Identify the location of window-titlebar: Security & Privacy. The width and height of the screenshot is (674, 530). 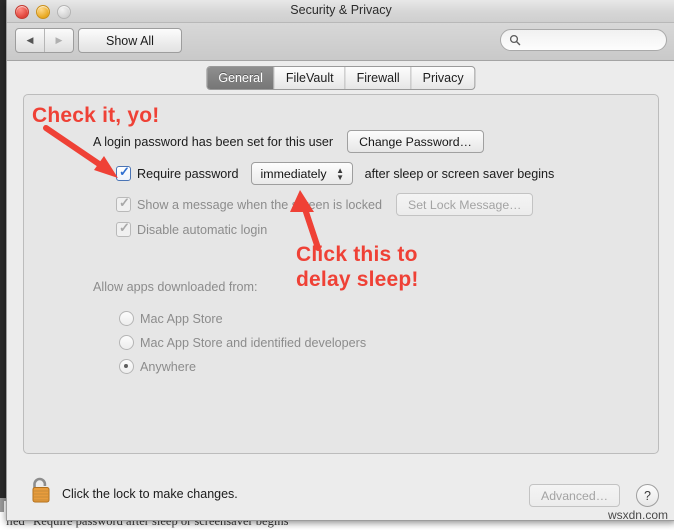
(340, 11).